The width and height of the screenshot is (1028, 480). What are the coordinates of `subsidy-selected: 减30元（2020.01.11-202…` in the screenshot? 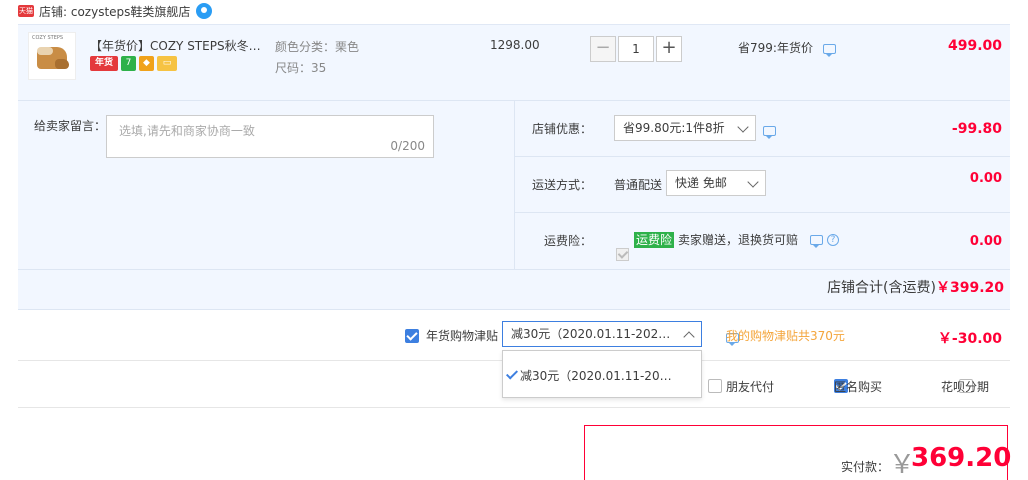 It's located at (591, 334).